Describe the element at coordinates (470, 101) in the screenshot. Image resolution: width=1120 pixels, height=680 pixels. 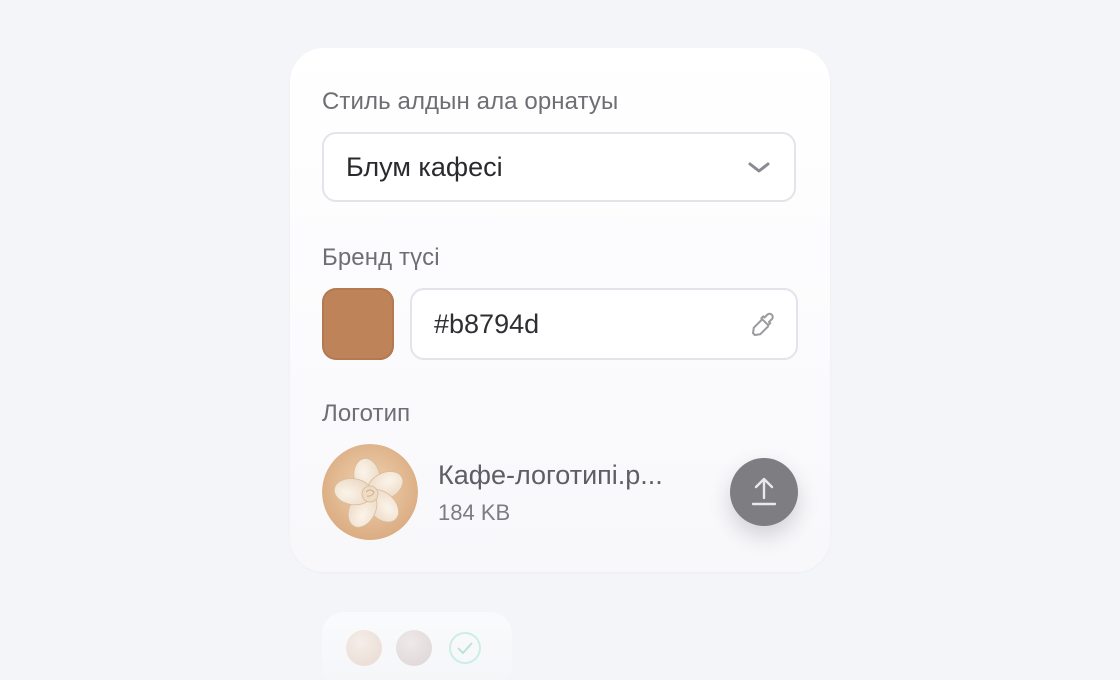
I see `style-preset-label: Стиль алдын ала орнатуы` at that location.